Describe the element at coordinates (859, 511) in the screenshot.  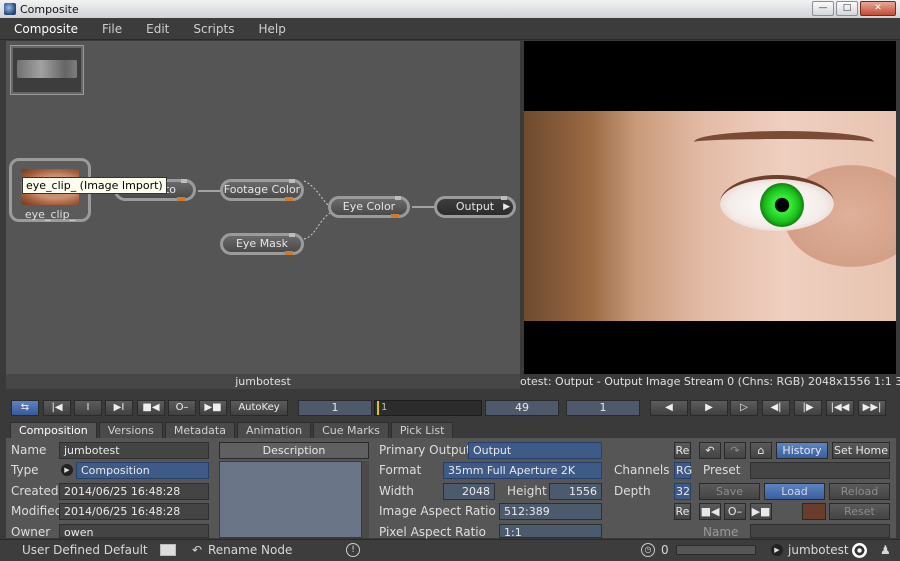
I see `reset-button: Reset` at that location.